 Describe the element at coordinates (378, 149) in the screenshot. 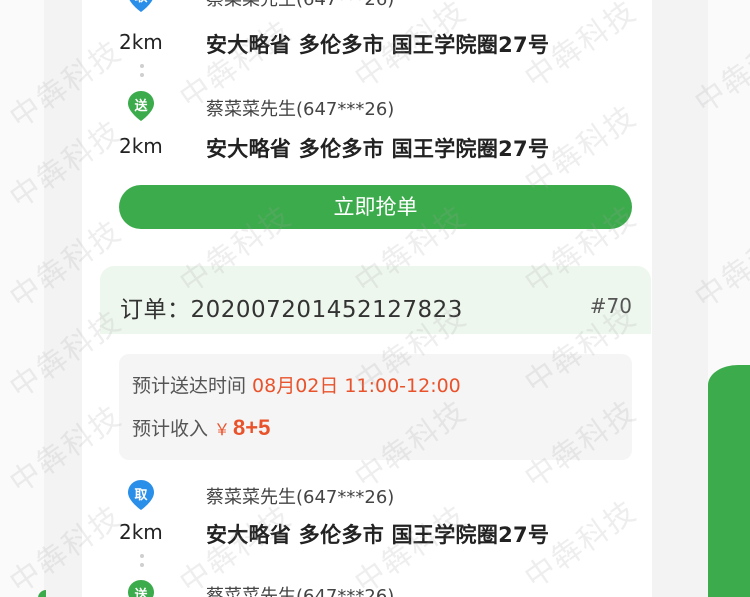

I see `delivery-address: 安大略省 多伦多市 国王学院圈27号` at that location.